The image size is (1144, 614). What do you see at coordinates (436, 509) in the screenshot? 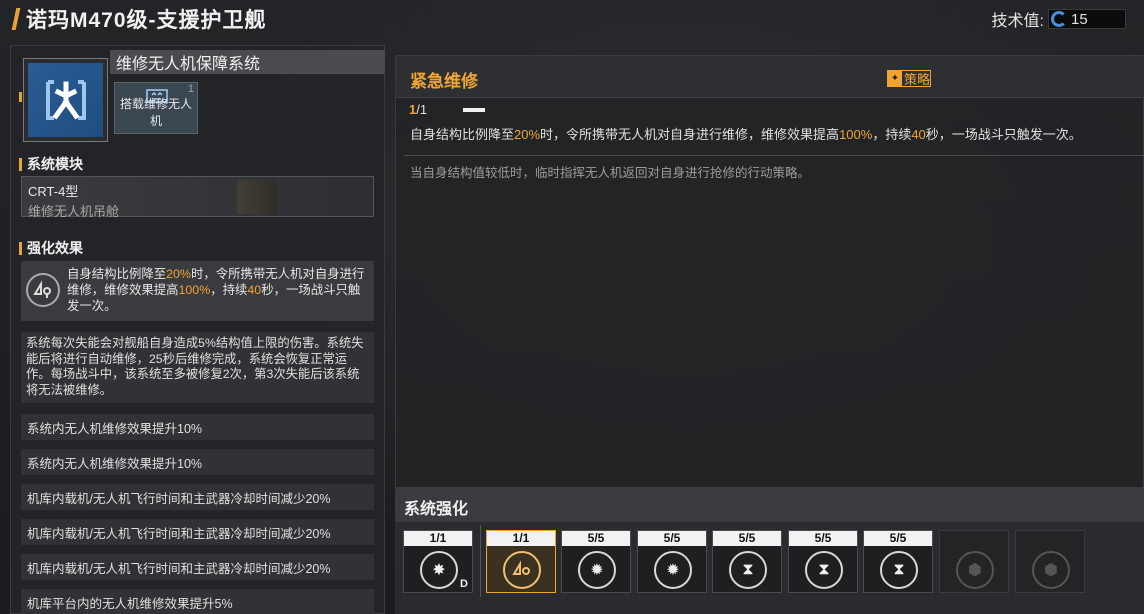
I see `system-upgrade-title: 系统强化` at bounding box center [436, 509].